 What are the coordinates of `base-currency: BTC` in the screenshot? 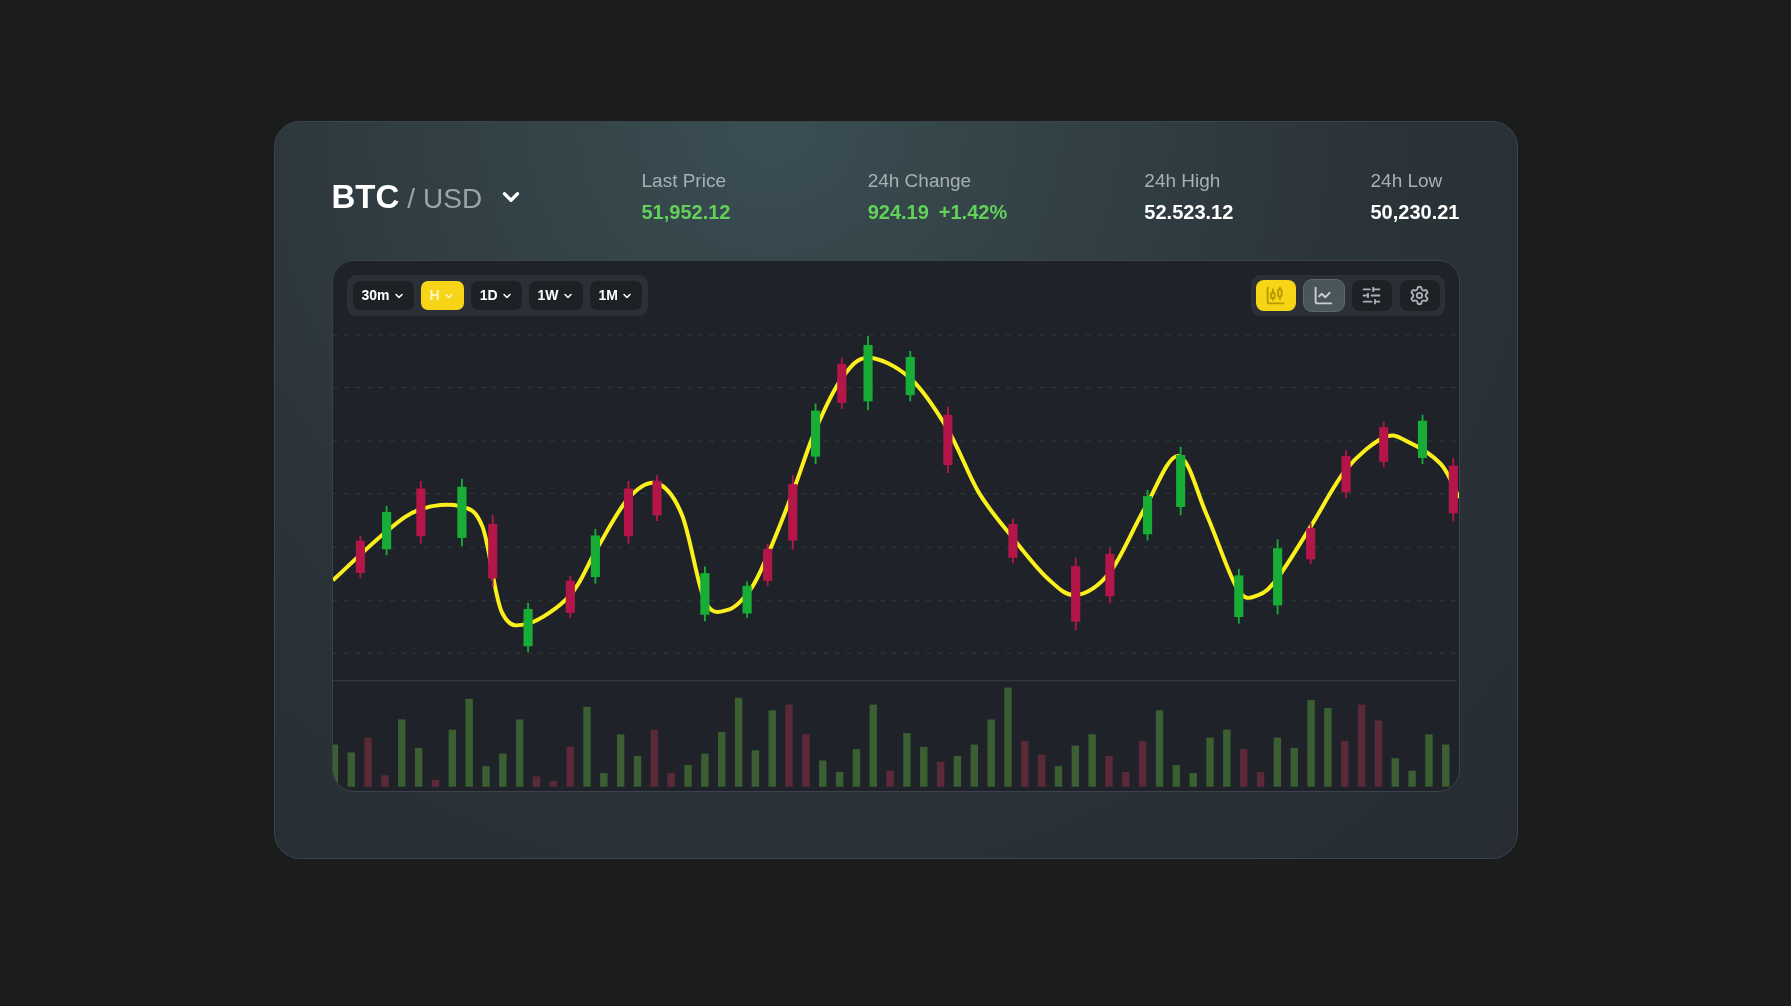 It's located at (365, 197).